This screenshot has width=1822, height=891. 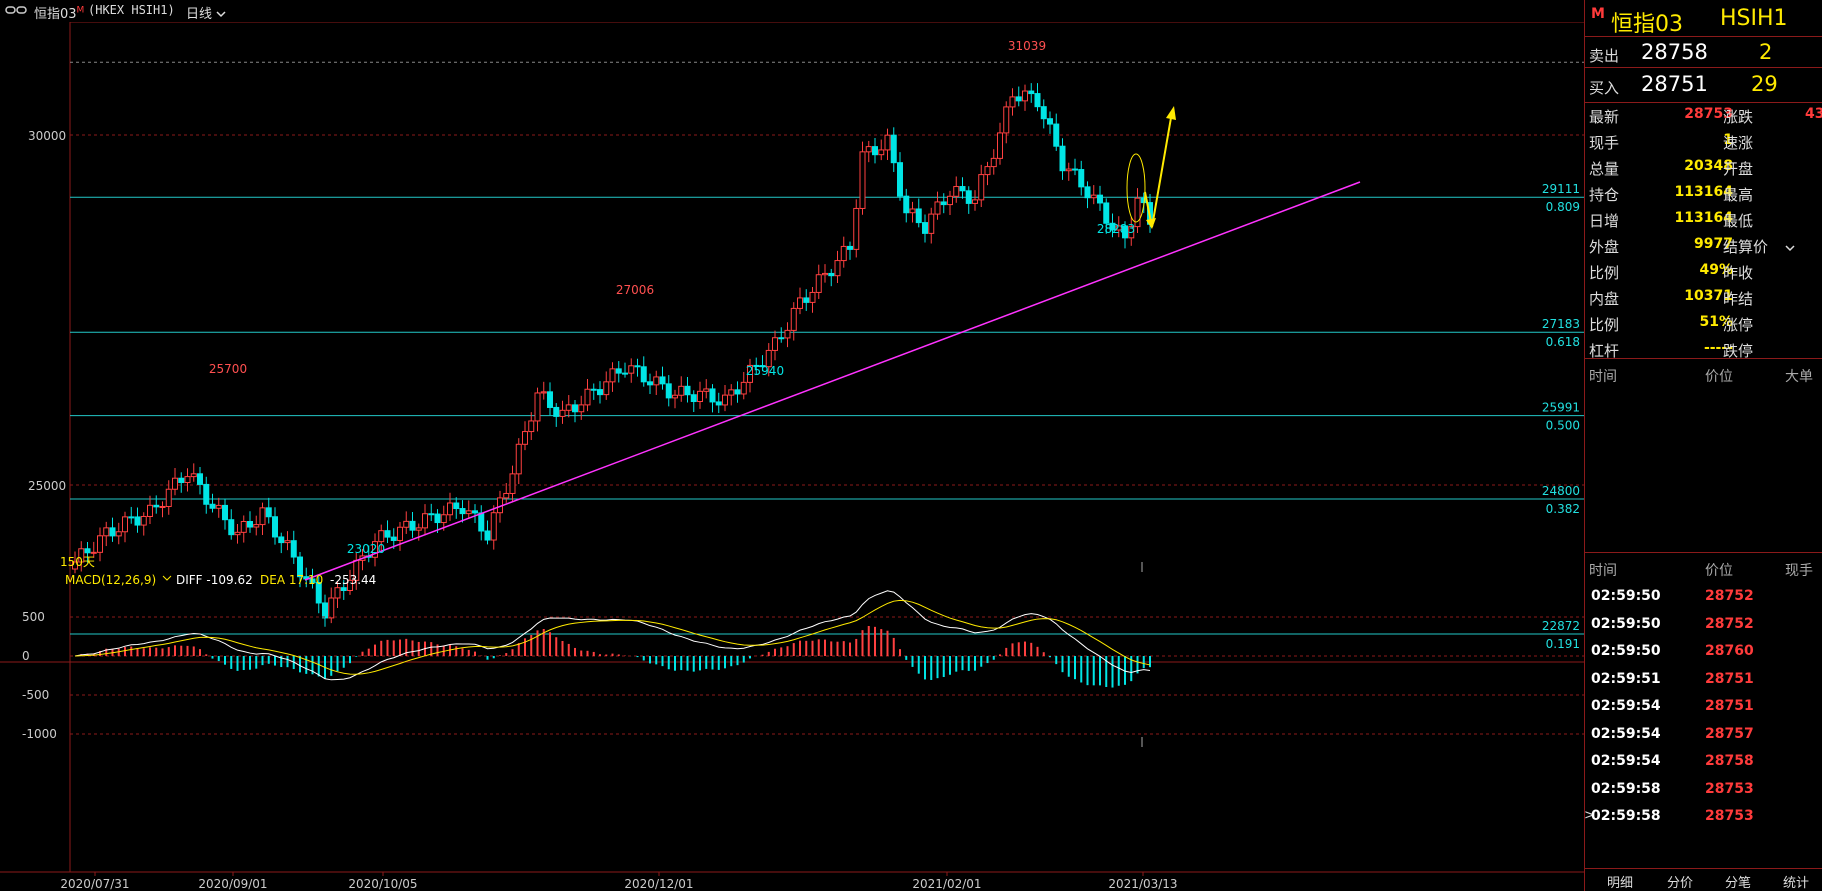 I want to click on stat-label: 最新, so click(x=1604, y=117).